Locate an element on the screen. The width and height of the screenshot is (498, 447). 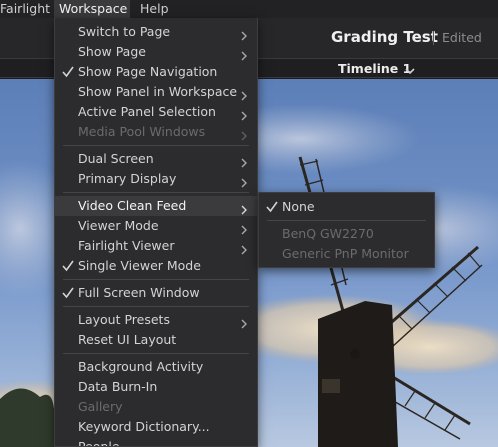
menu-fairlight: Fairlight is located at coordinates (26, 9).